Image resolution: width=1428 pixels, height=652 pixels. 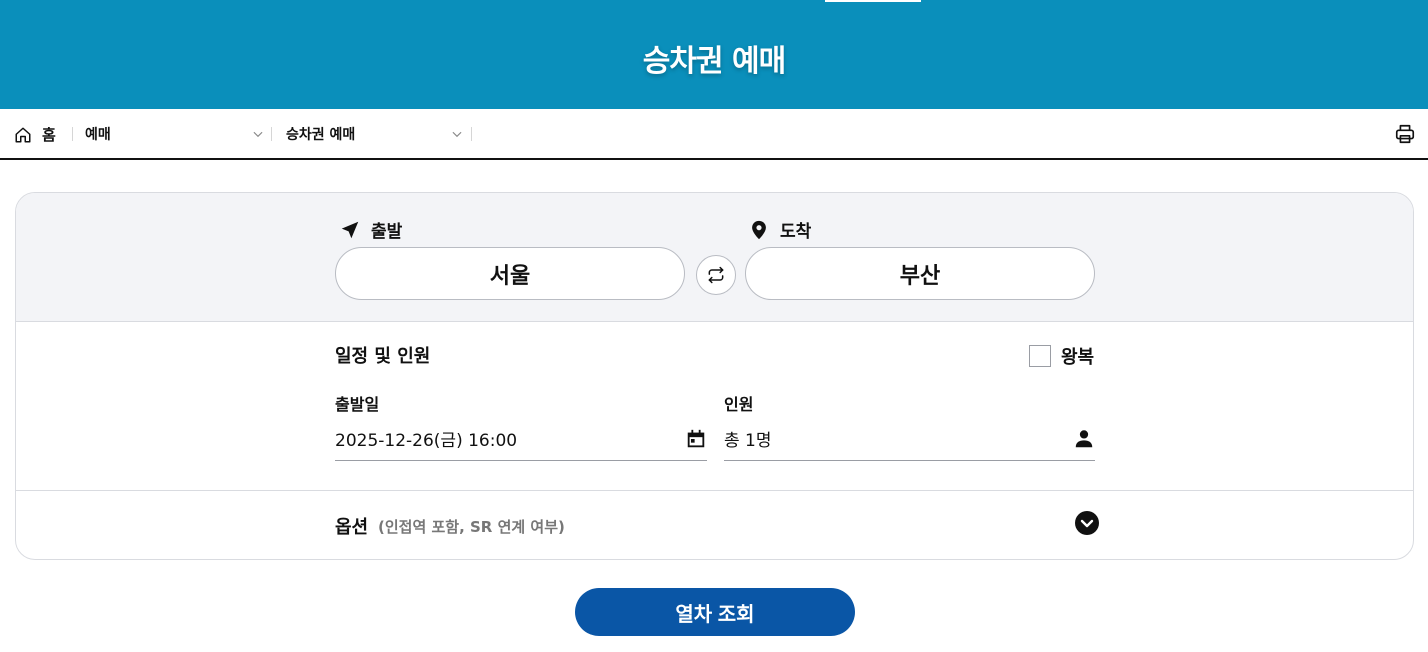 I want to click on calendar-icon, so click(x=696, y=438).